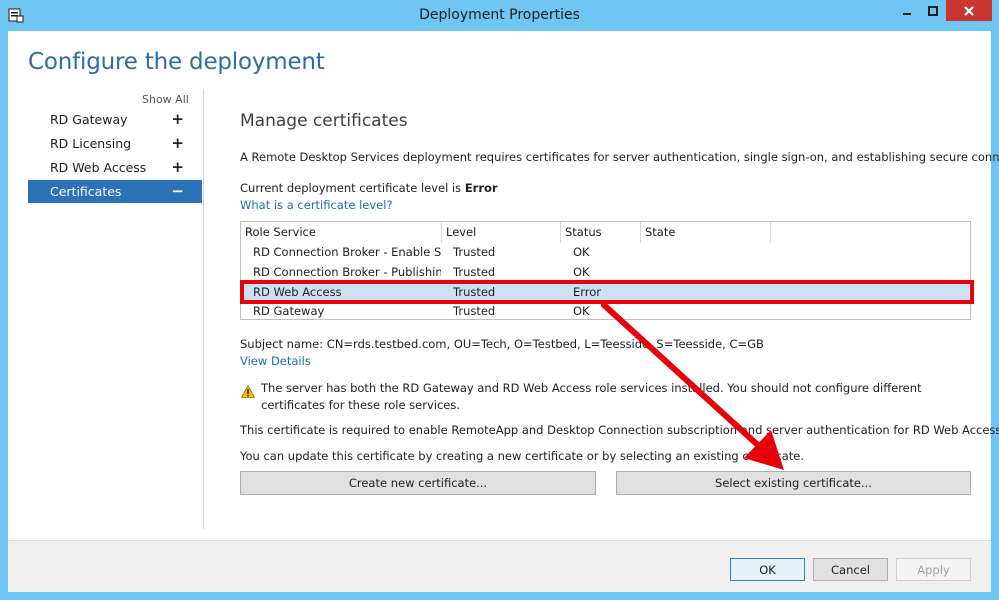 This screenshot has height=600, width=999. Describe the element at coordinates (933, 569) in the screenshot. I see `apply-button: Apply` at that location.